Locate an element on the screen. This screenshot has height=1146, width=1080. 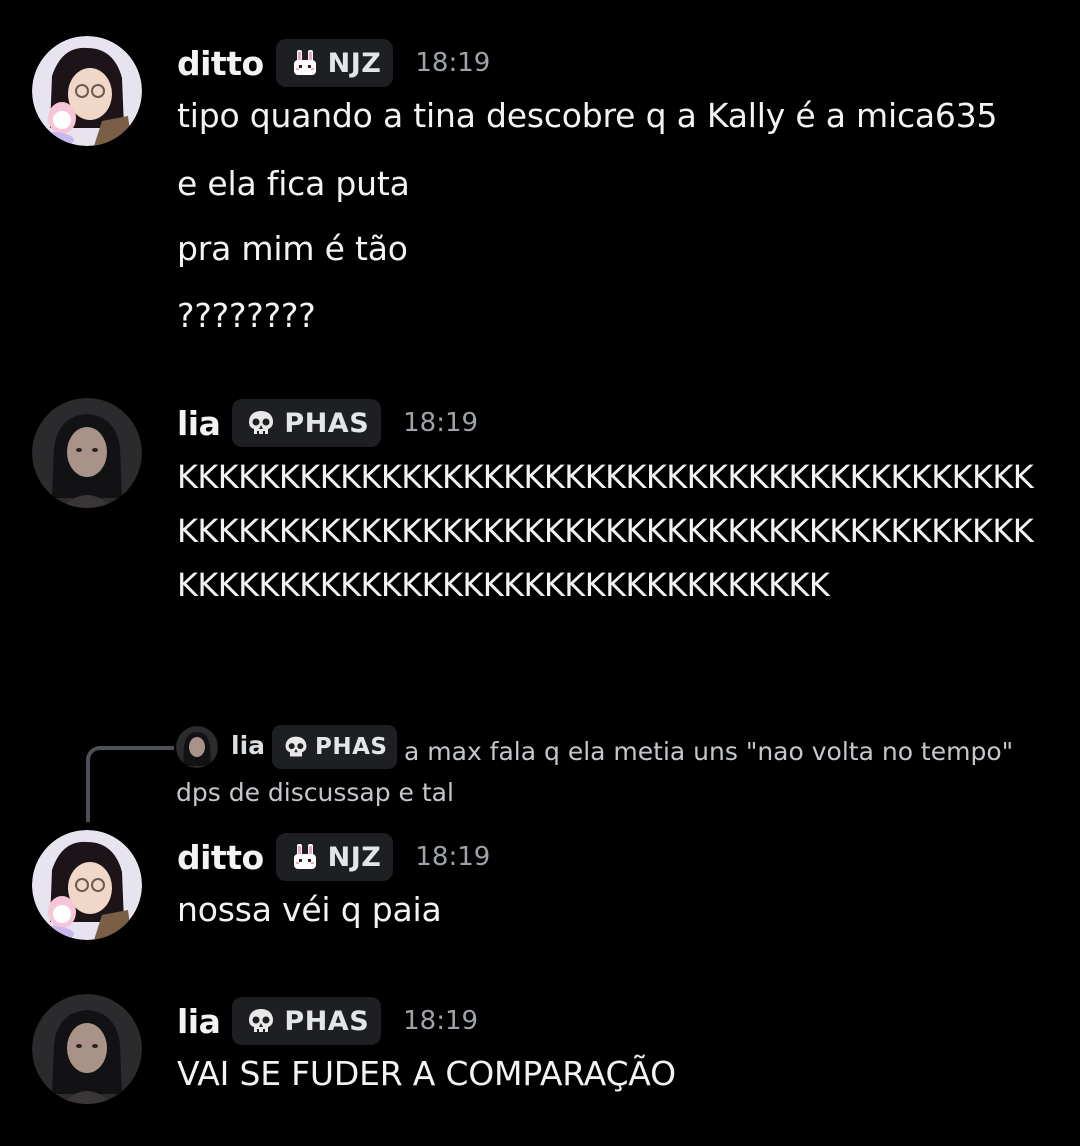
reply-server-tag: PHAS is located at coordinates (335, 747).